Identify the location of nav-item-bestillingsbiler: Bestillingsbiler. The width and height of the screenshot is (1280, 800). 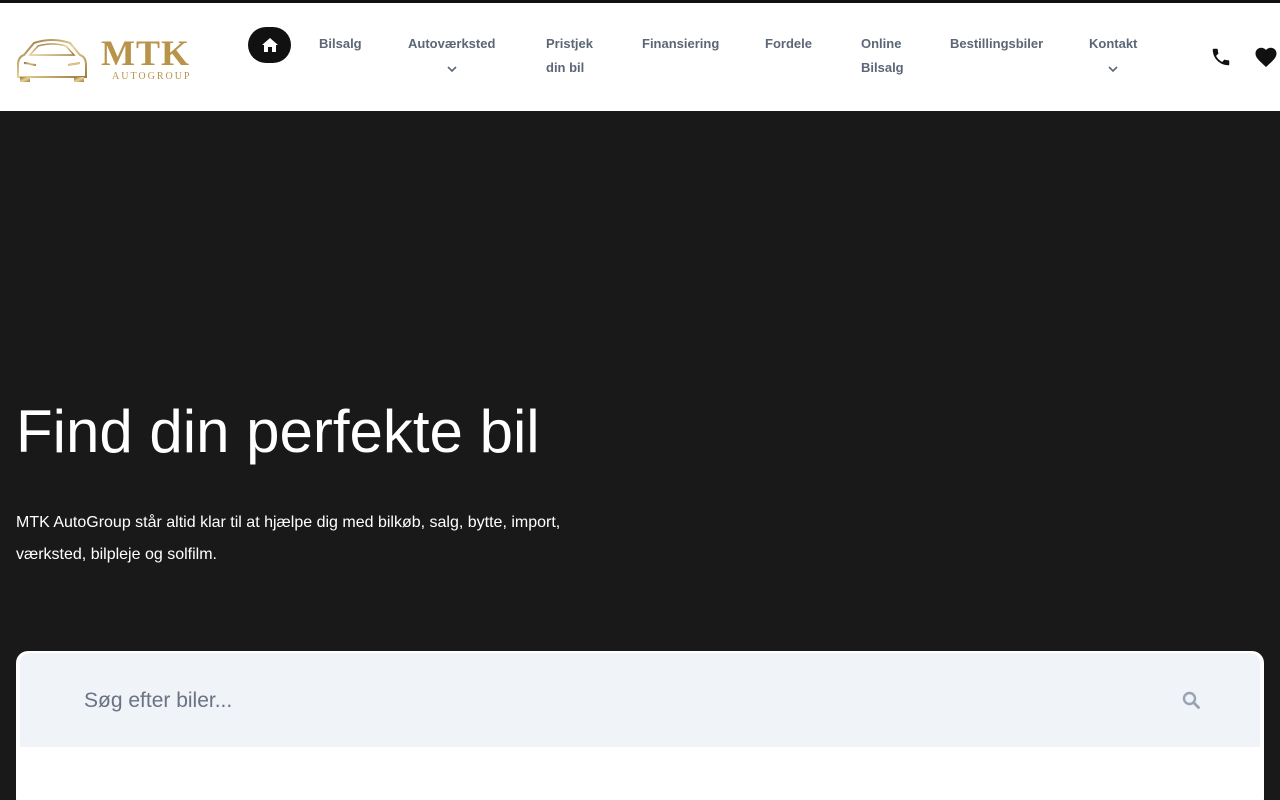
(996, 44).